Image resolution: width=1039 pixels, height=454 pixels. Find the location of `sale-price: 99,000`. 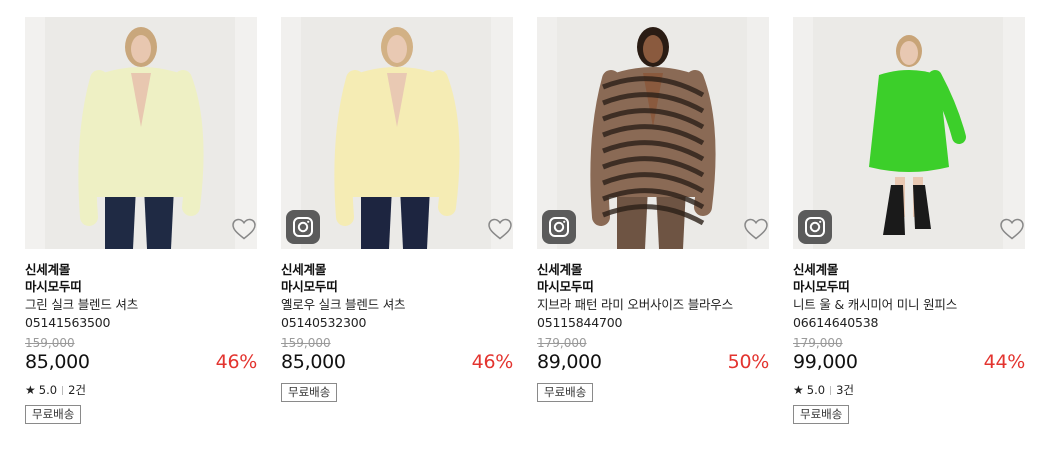

sale-price: 99,000 is located at coordinates (825, 362).